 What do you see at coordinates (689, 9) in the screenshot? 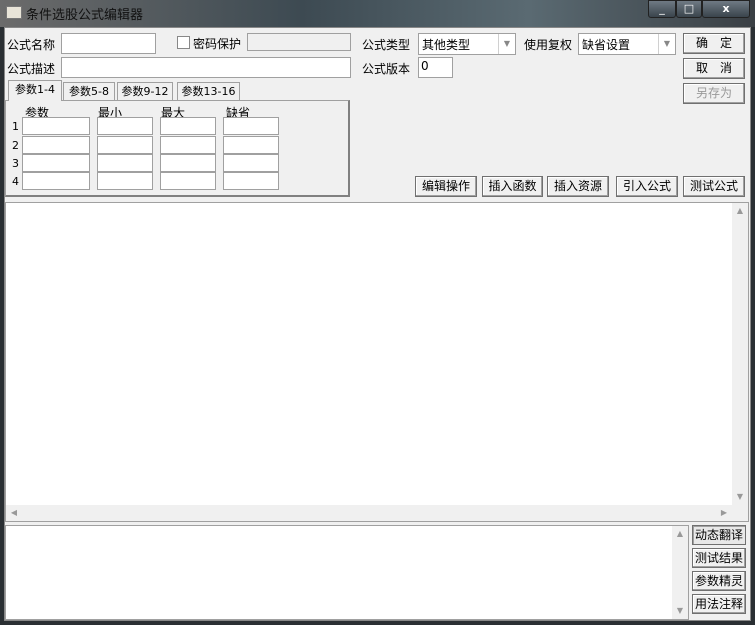
I see `maximize-button: □` at bounding box center [689, 9].